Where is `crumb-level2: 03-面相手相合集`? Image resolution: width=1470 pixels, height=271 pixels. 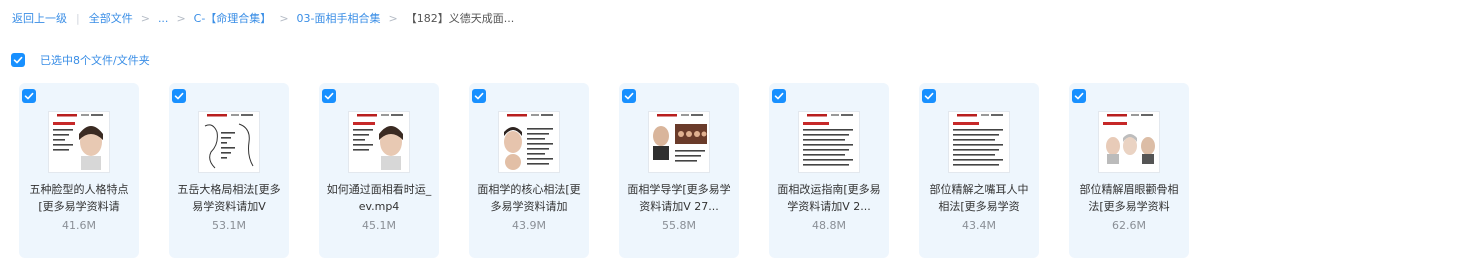
crumb-level2: 03-面相手相合集 is located at coordinates (339, 18).